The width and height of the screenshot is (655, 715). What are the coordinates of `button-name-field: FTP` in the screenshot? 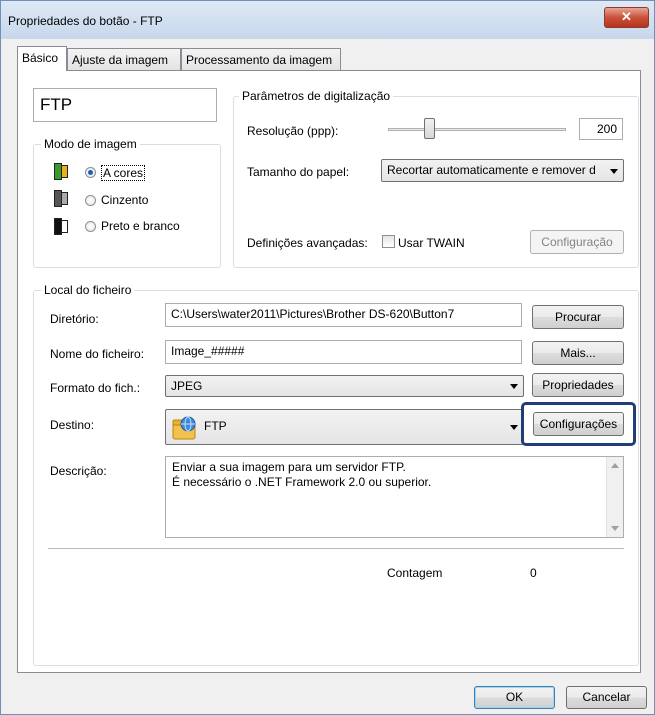 It's located at (125, 105).